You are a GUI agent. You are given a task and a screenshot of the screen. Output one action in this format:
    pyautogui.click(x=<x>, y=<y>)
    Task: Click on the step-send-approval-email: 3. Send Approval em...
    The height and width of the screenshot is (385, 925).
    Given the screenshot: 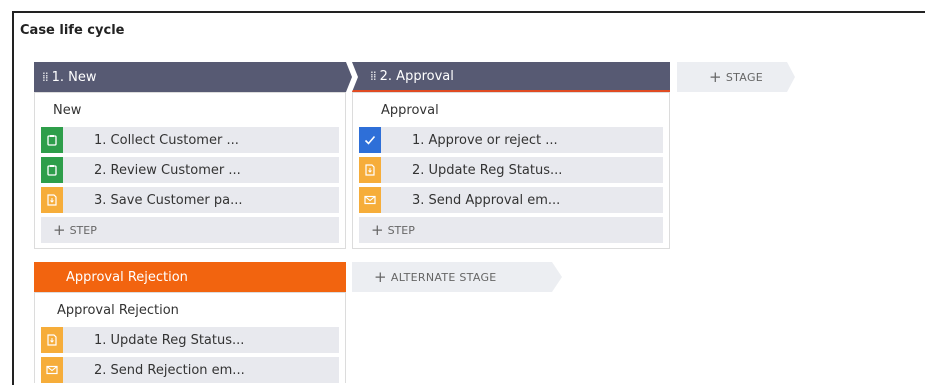 What is the action you would take?
    pyautogui.click(x=511, y=200)
    